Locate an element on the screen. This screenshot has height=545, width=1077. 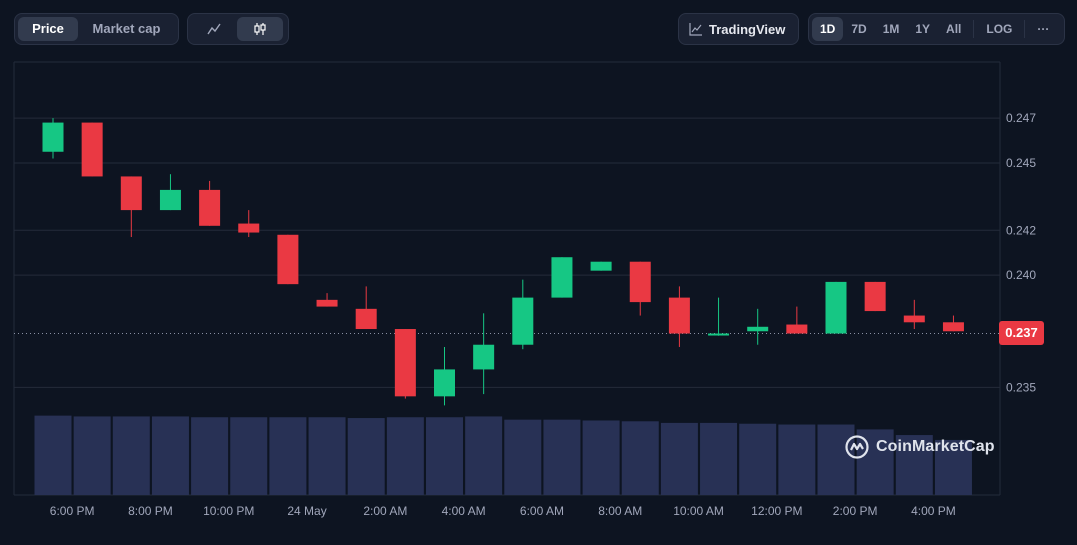
x-tick-label: 4:00 AM is located at coordinates (464, 511).